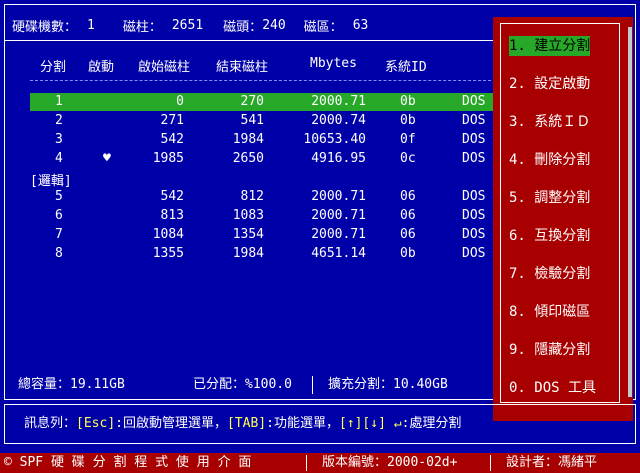 The width and height of the screenshot is (640, 473). What do you see at coordinates (242, 67) in the screenshot?
I see `col-end-cyl: 結束磁柱` at bounding box center [242, 67].